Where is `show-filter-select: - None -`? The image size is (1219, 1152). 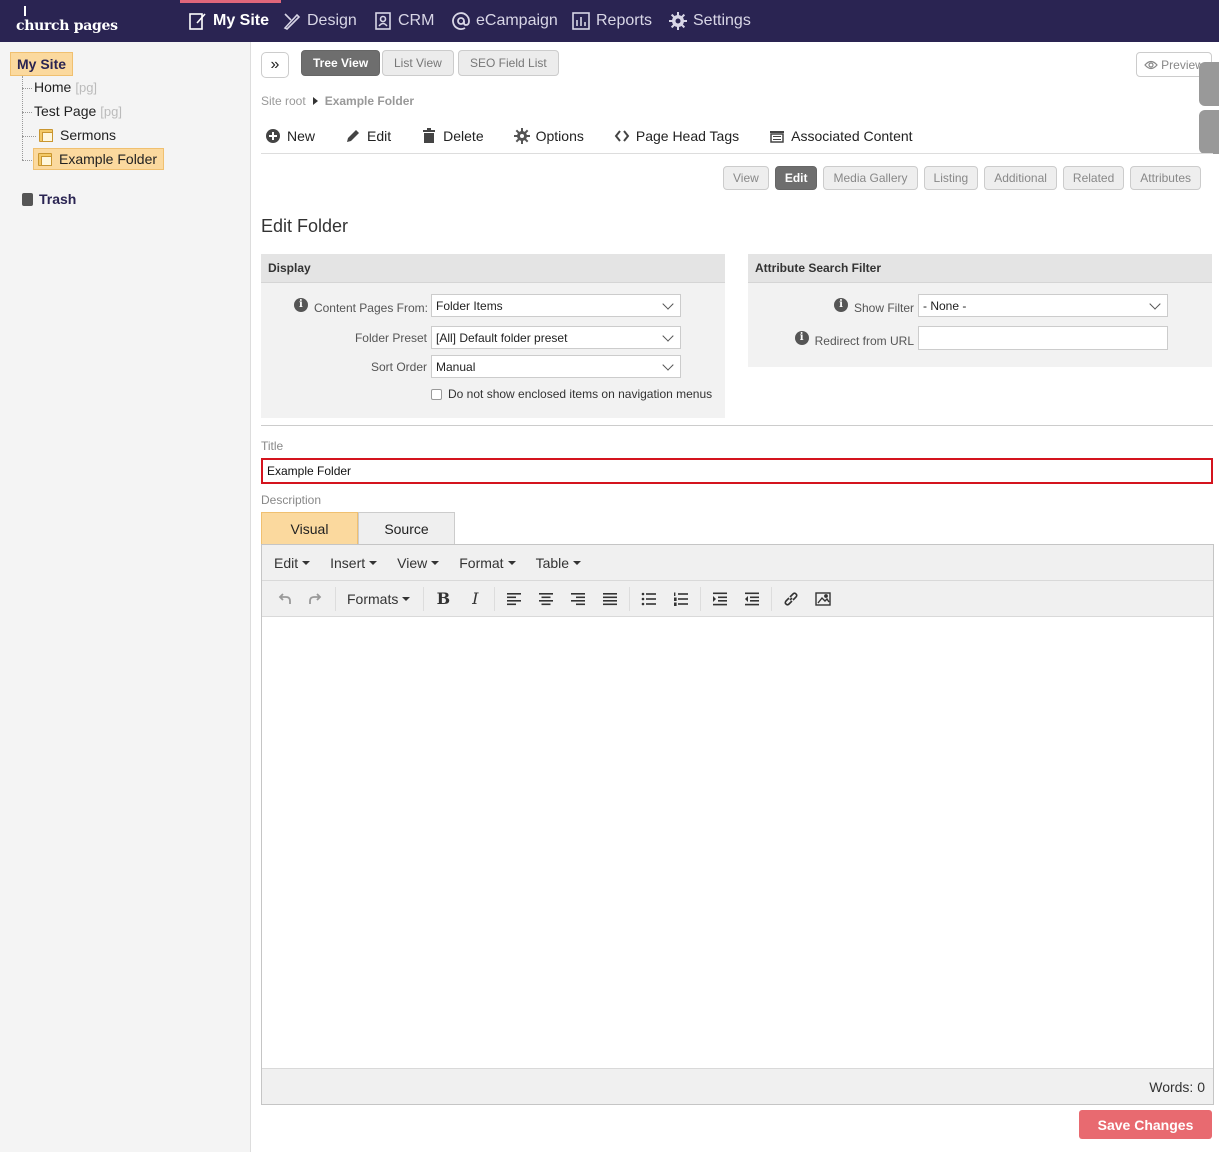
show-filter-select: - None - is located at coordinates (1043, 305).